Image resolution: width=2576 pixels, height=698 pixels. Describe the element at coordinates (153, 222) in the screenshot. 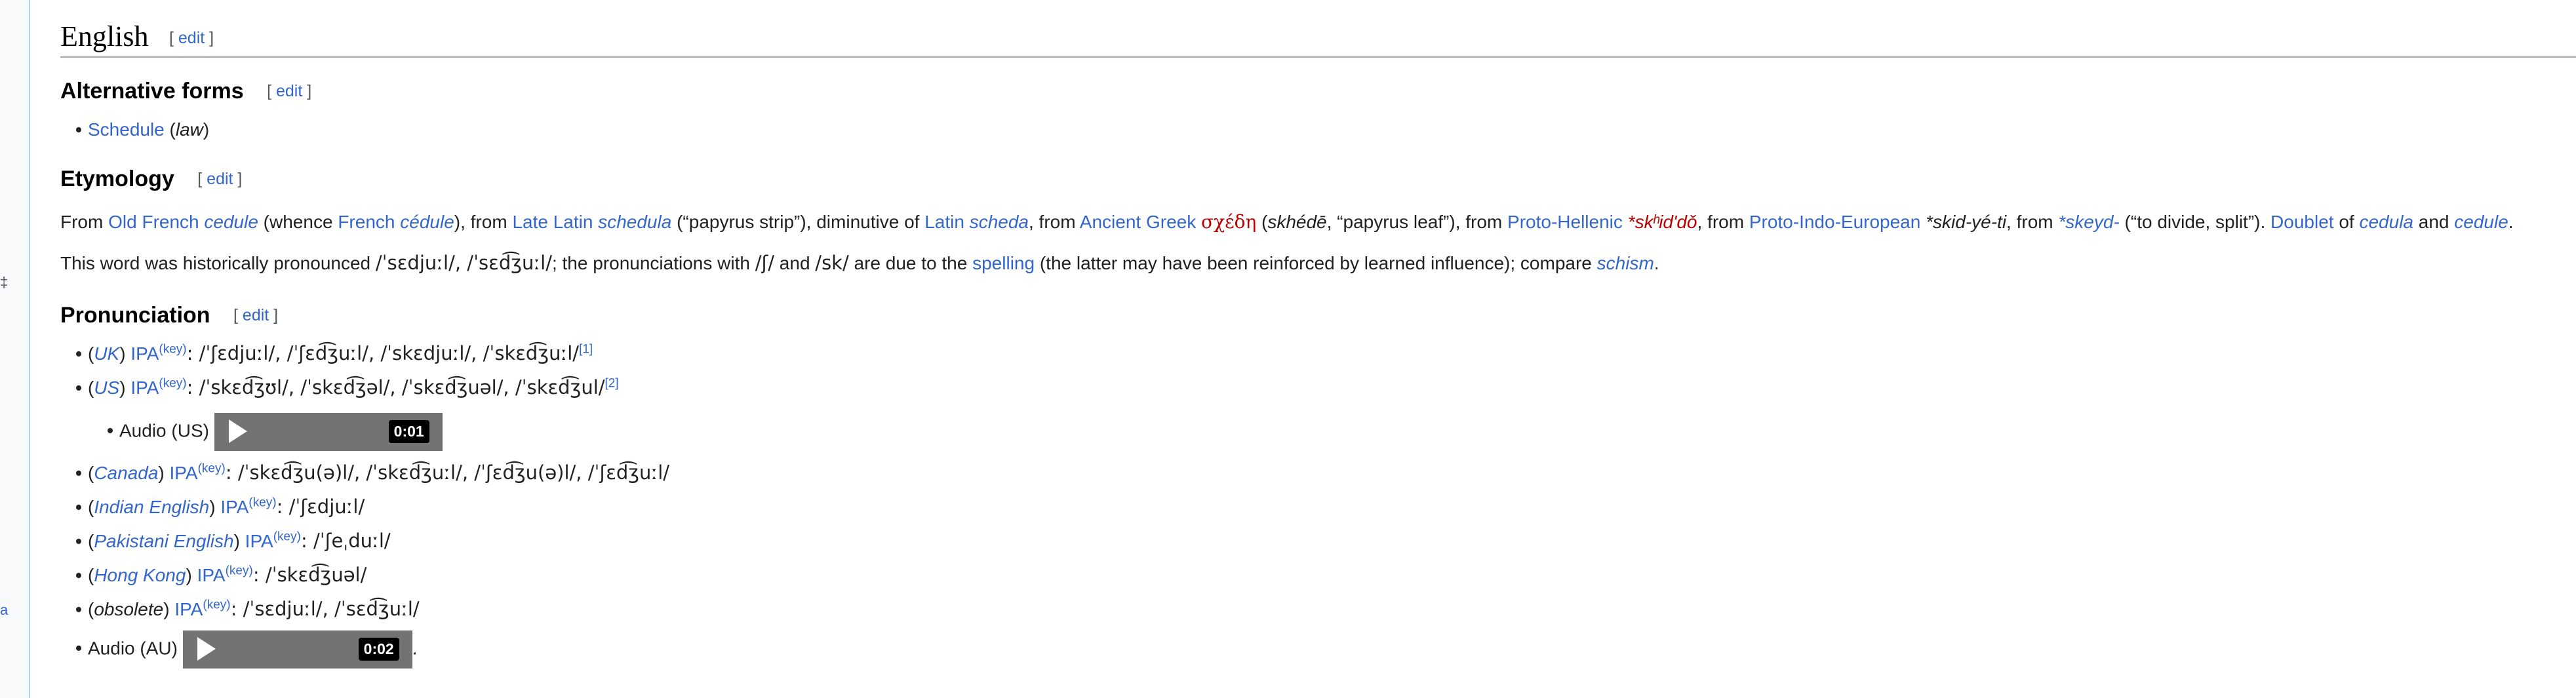

I see `old-french-link: Old French` at that location.